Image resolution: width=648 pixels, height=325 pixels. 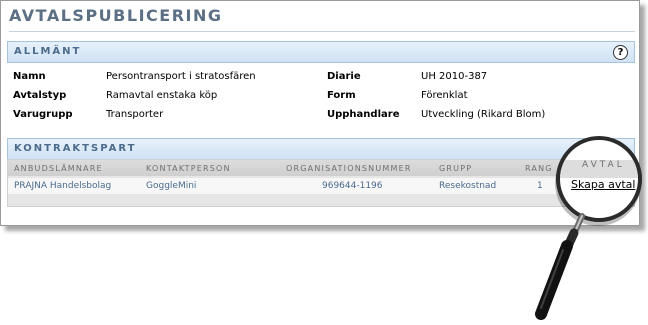 What do you see at coordinates (560, 266) in the screenshot?
I see `magnifier-icon` at bounding box center [560, 266].